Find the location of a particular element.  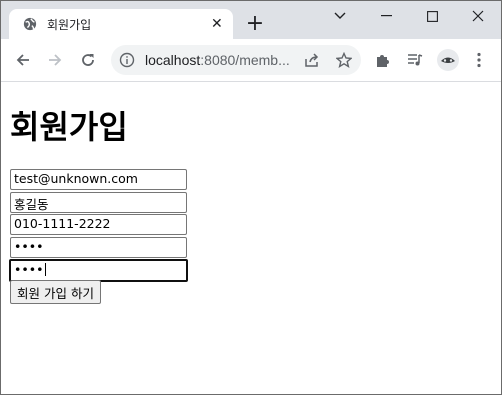

tab-active: 회원가입 ✕ is located at coordinates (121, 24).